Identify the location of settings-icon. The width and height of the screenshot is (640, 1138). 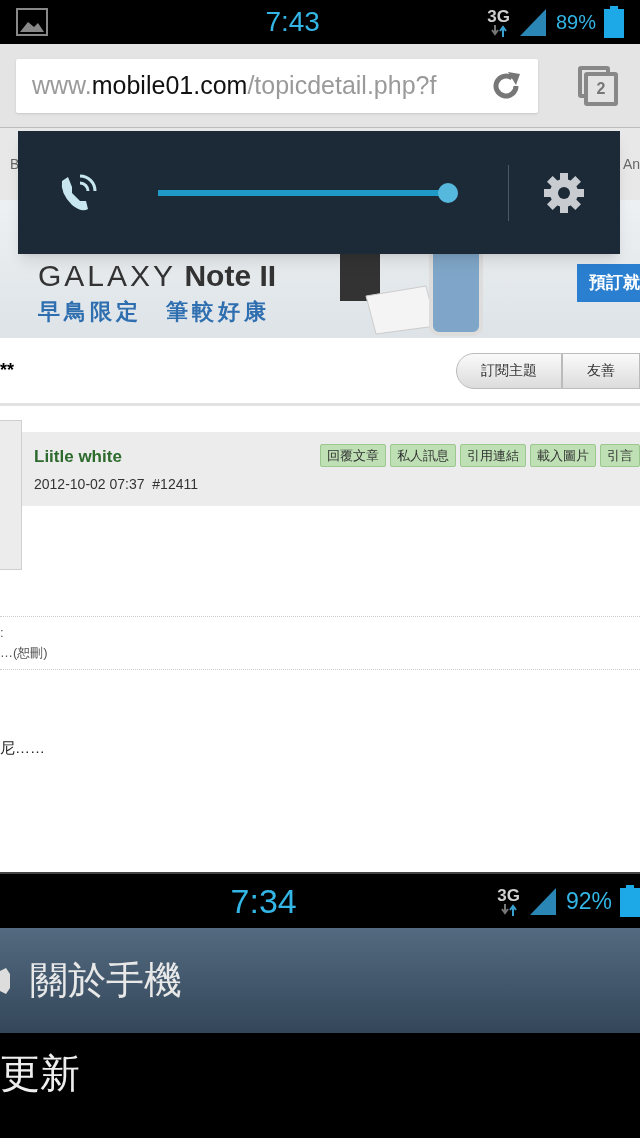
(564, 192).